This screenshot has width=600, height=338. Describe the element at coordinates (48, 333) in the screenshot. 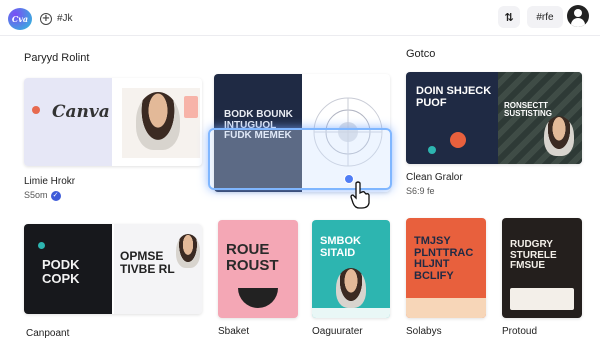

I see `card-4-caption: Canpoant` at that location.